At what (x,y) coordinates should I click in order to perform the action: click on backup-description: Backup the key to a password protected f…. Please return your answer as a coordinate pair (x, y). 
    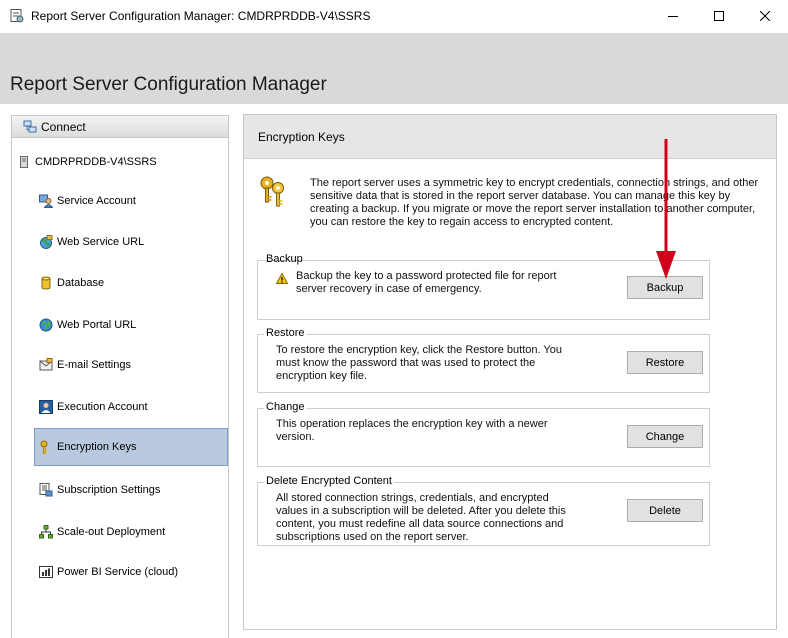
    Looking at the image, I should click on (426, 282).